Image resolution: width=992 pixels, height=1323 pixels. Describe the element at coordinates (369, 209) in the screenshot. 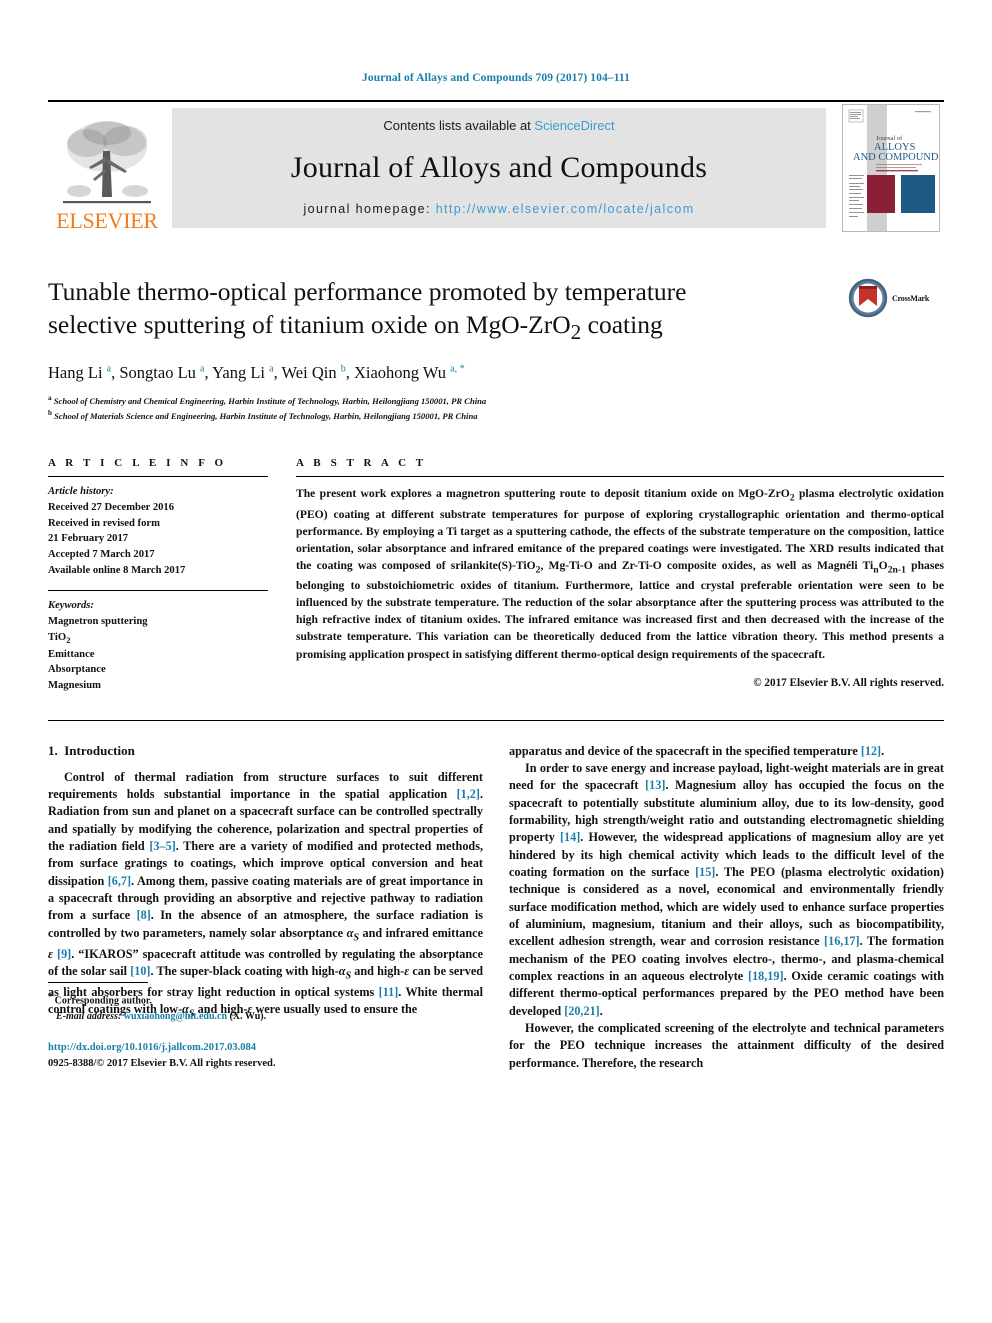

I see `homepage-label: journal homepage:` at that location.